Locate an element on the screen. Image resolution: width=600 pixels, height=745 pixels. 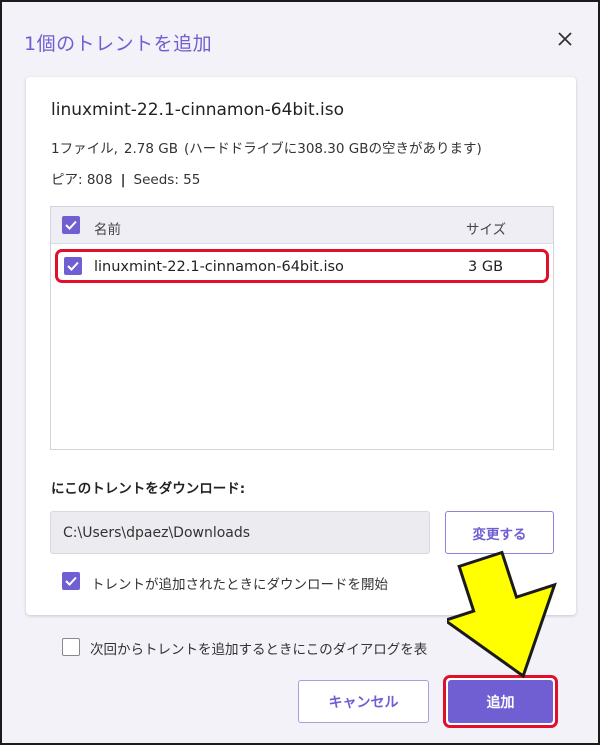
start-download-label: トレントが追加されたときにダウンロードを開始 is located at coordinates (239, 585).